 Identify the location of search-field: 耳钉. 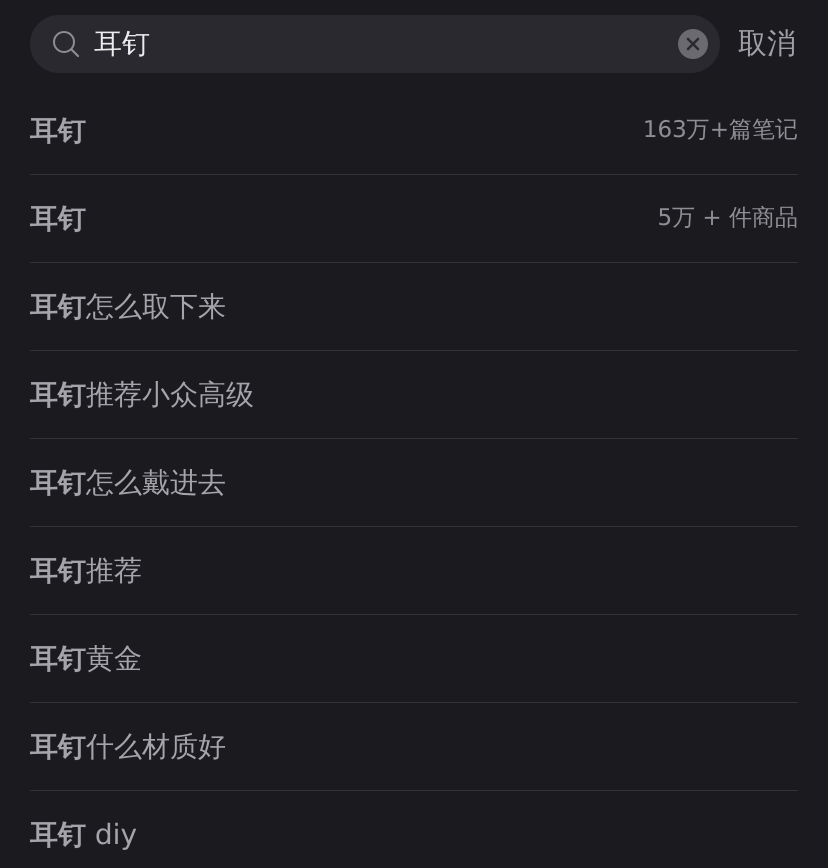
(375, 44).